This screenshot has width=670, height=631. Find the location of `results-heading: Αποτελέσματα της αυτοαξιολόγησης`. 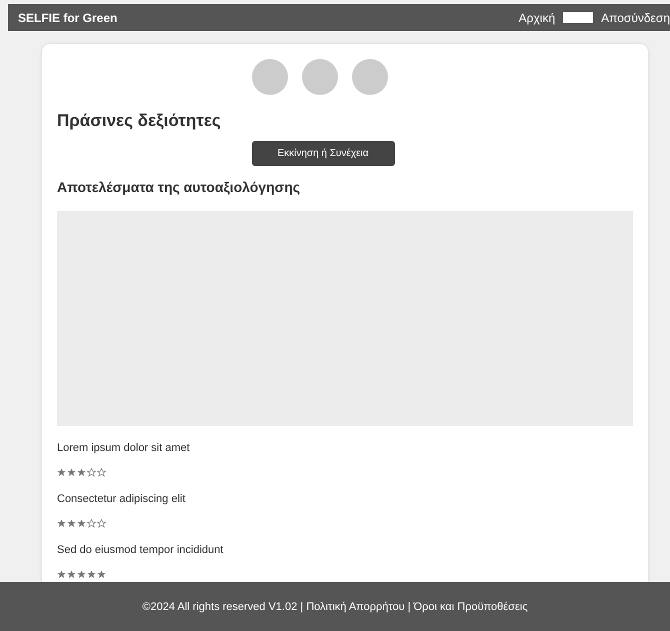

results-heading: Αποτελέσματα της αυτοαξιολόγησης is located at coordinates (179, 187).